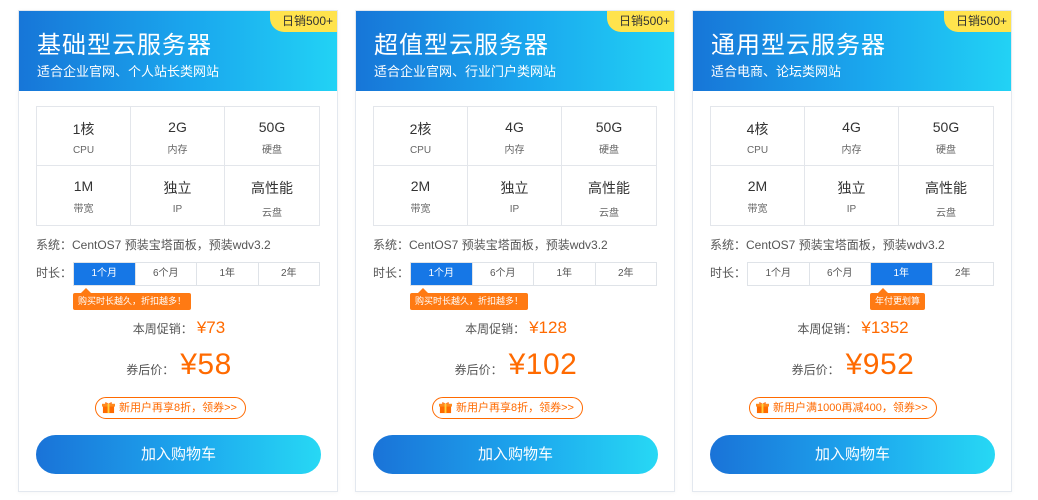 This screenshot has width=1038, height=500. Describe the element at coordinates (515, 136) in the screenshot. I see `spec-memory: 4G 内存` at that location.